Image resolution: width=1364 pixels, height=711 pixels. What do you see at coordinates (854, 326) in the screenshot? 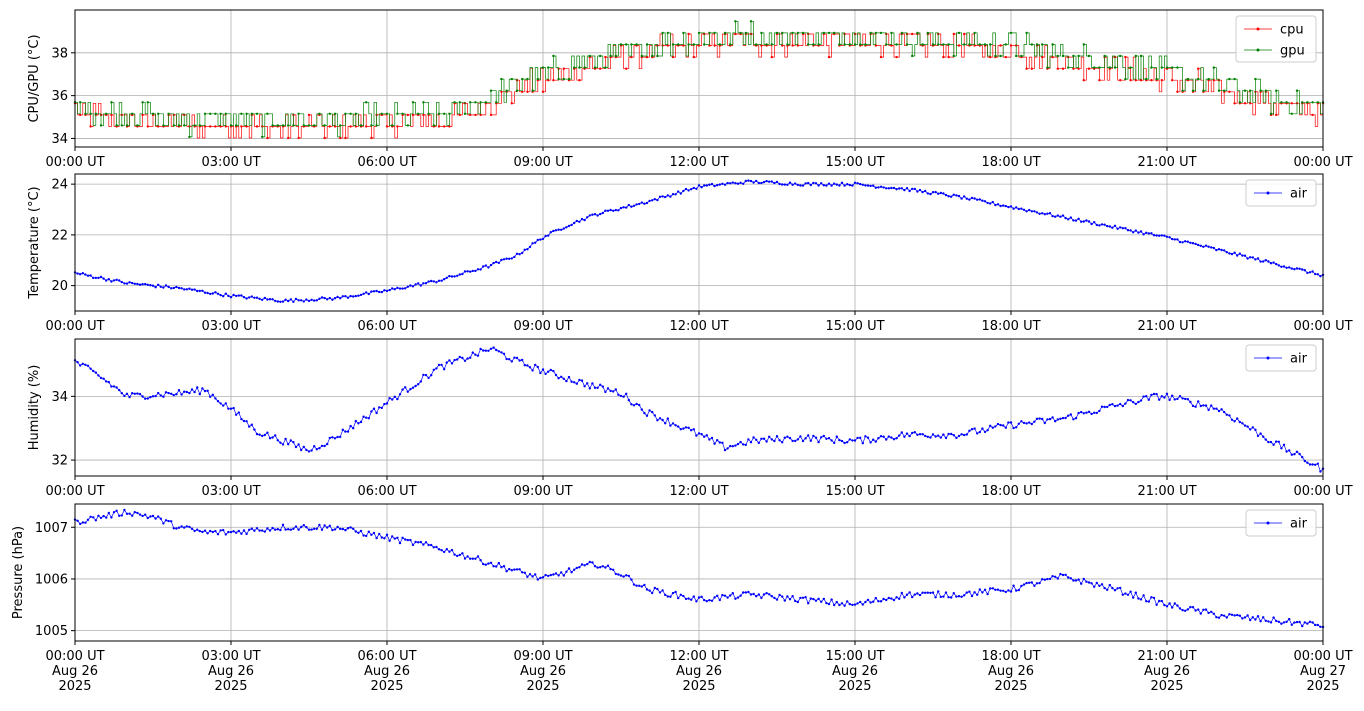
I see `x-tick-label: 15:00 UT` at bounding box center [854, 326].